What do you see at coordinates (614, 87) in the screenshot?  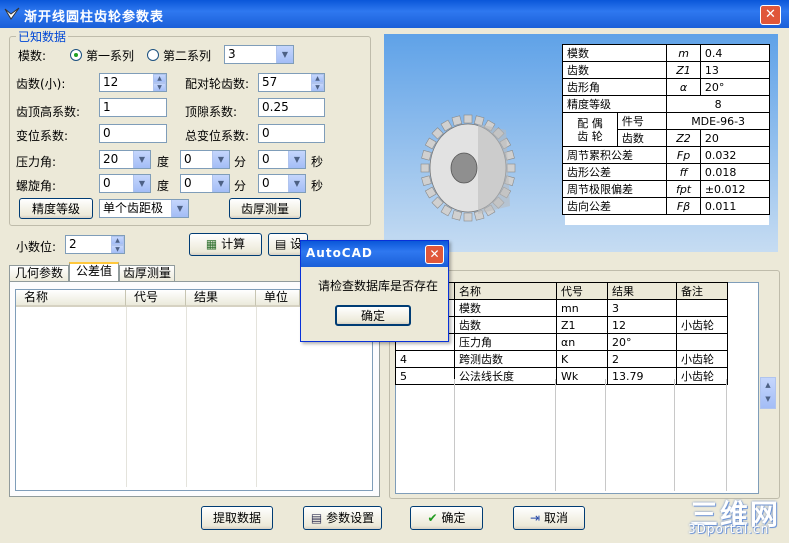 I see `spec-cell: 齿形角` at bounding box center [614, 87].